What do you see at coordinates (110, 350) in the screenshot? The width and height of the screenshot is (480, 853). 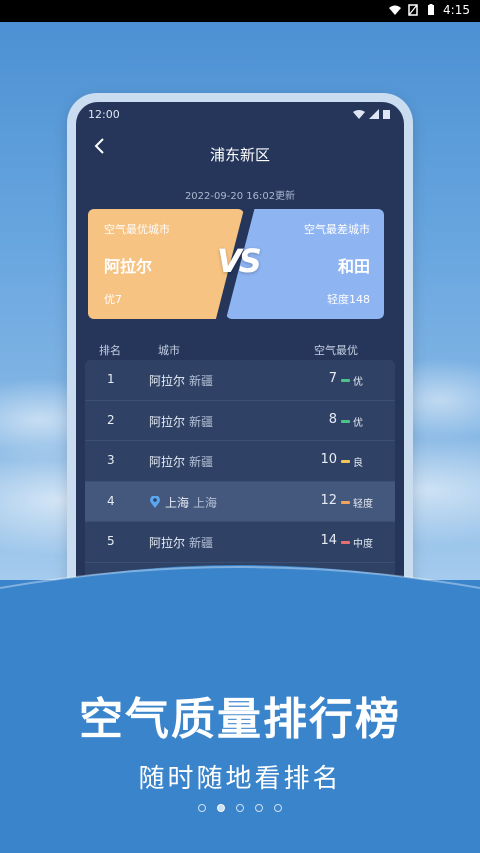 I see `header-rank: 排名` at bounding box center [110, 350].